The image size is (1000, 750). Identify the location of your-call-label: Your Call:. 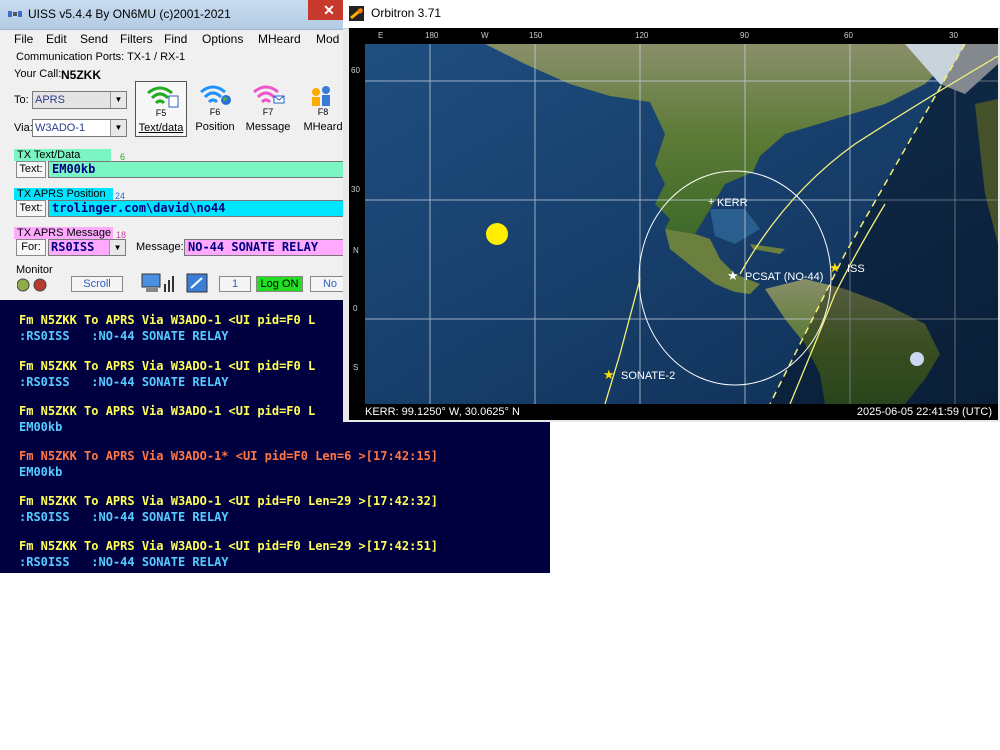
(38, 74).